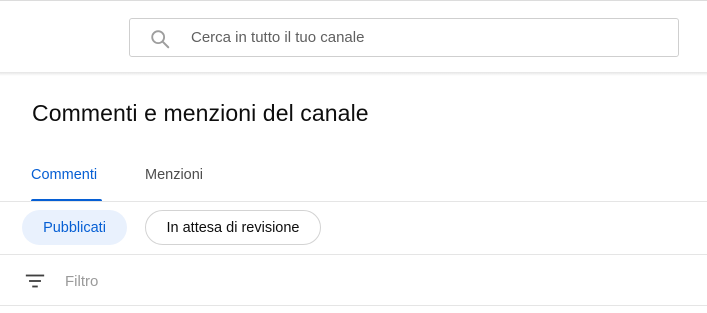  Describe the element at coordinates (74, 227) in the screenshot. I see `chip-pubblicati: Pubblicati` at that location.